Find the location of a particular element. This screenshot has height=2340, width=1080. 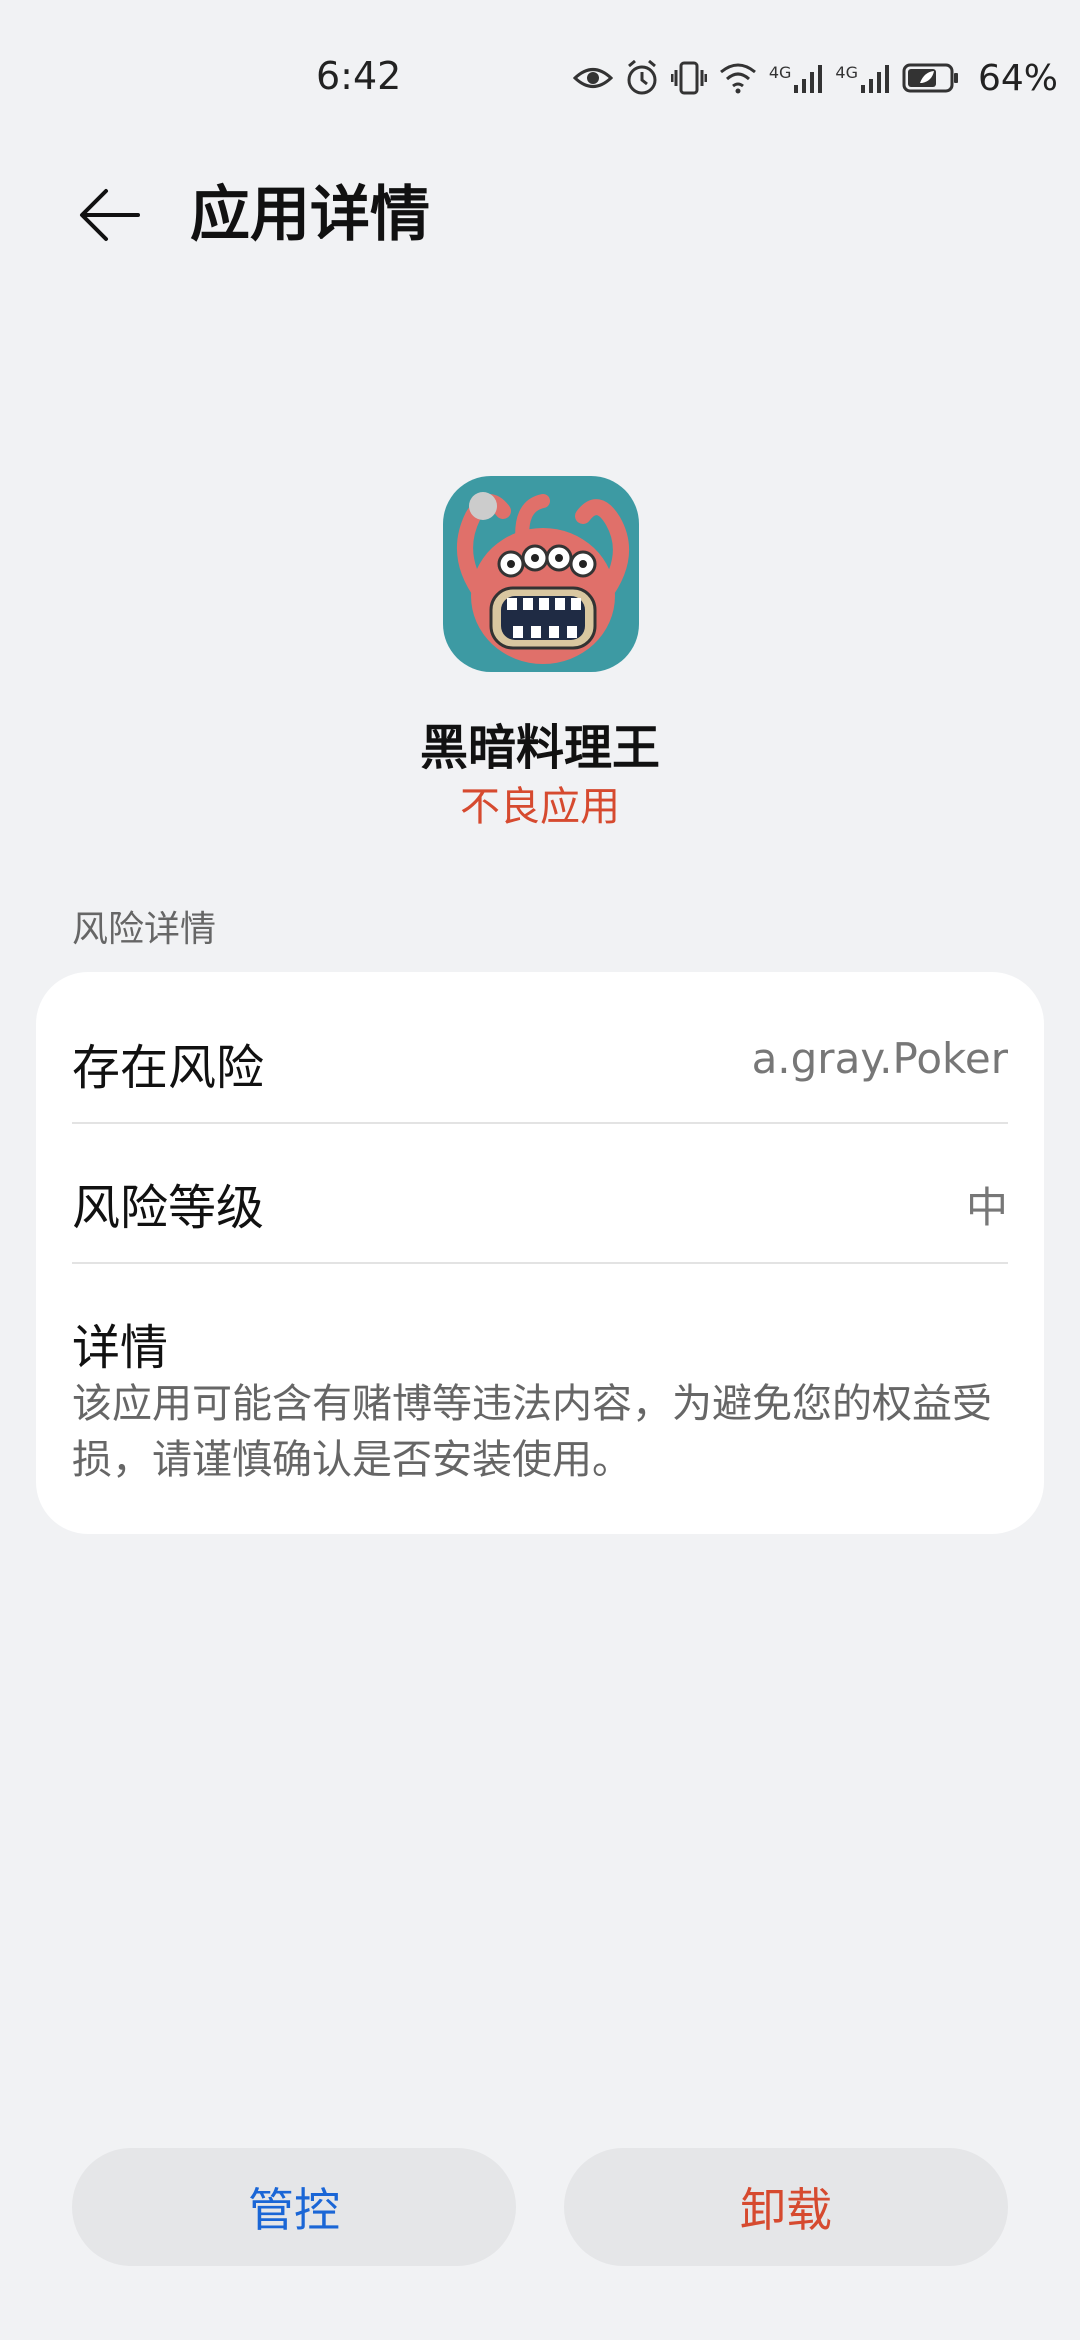

uninstall-button: 卸载 is located at coordinates (786, 2207).